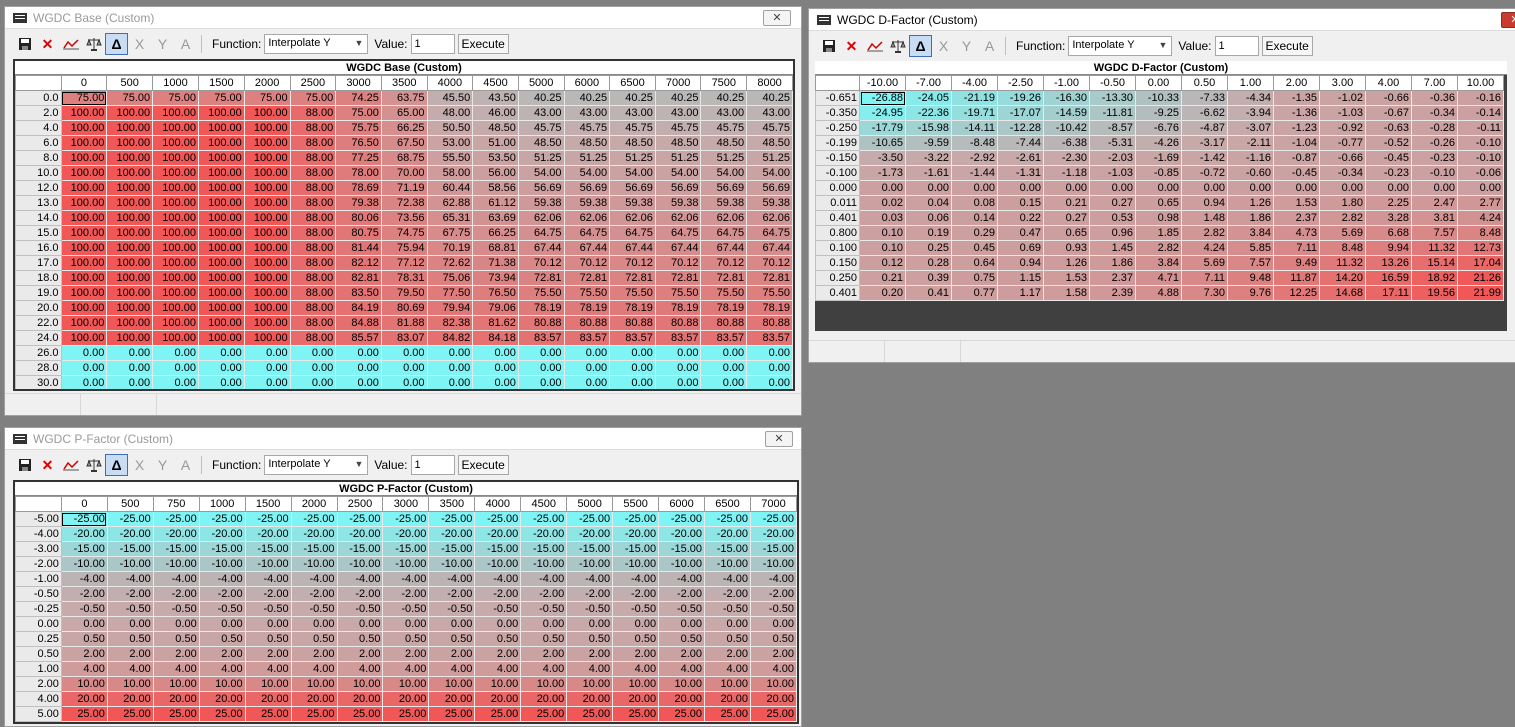  I want to click on table-cell: 9.76, so click(1250, 293).